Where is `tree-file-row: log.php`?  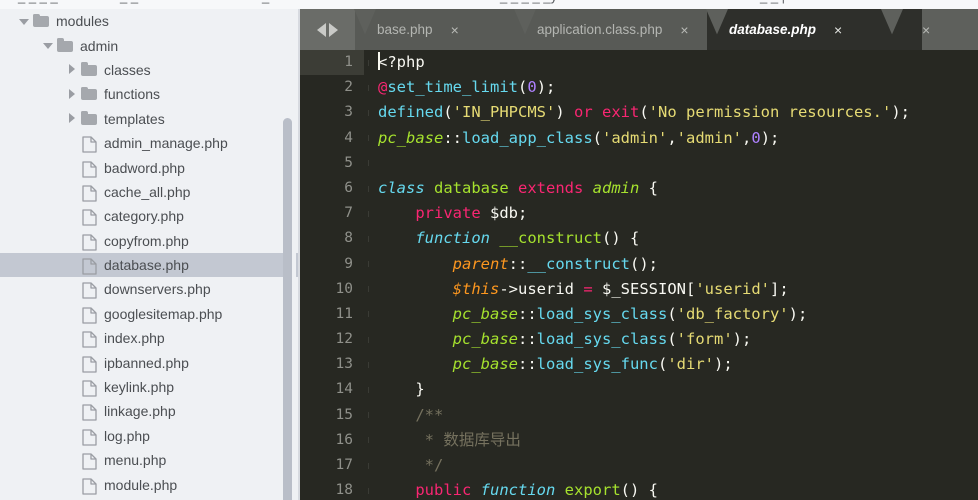
tree-file-row: log.php is located at coordinates (150, 436).